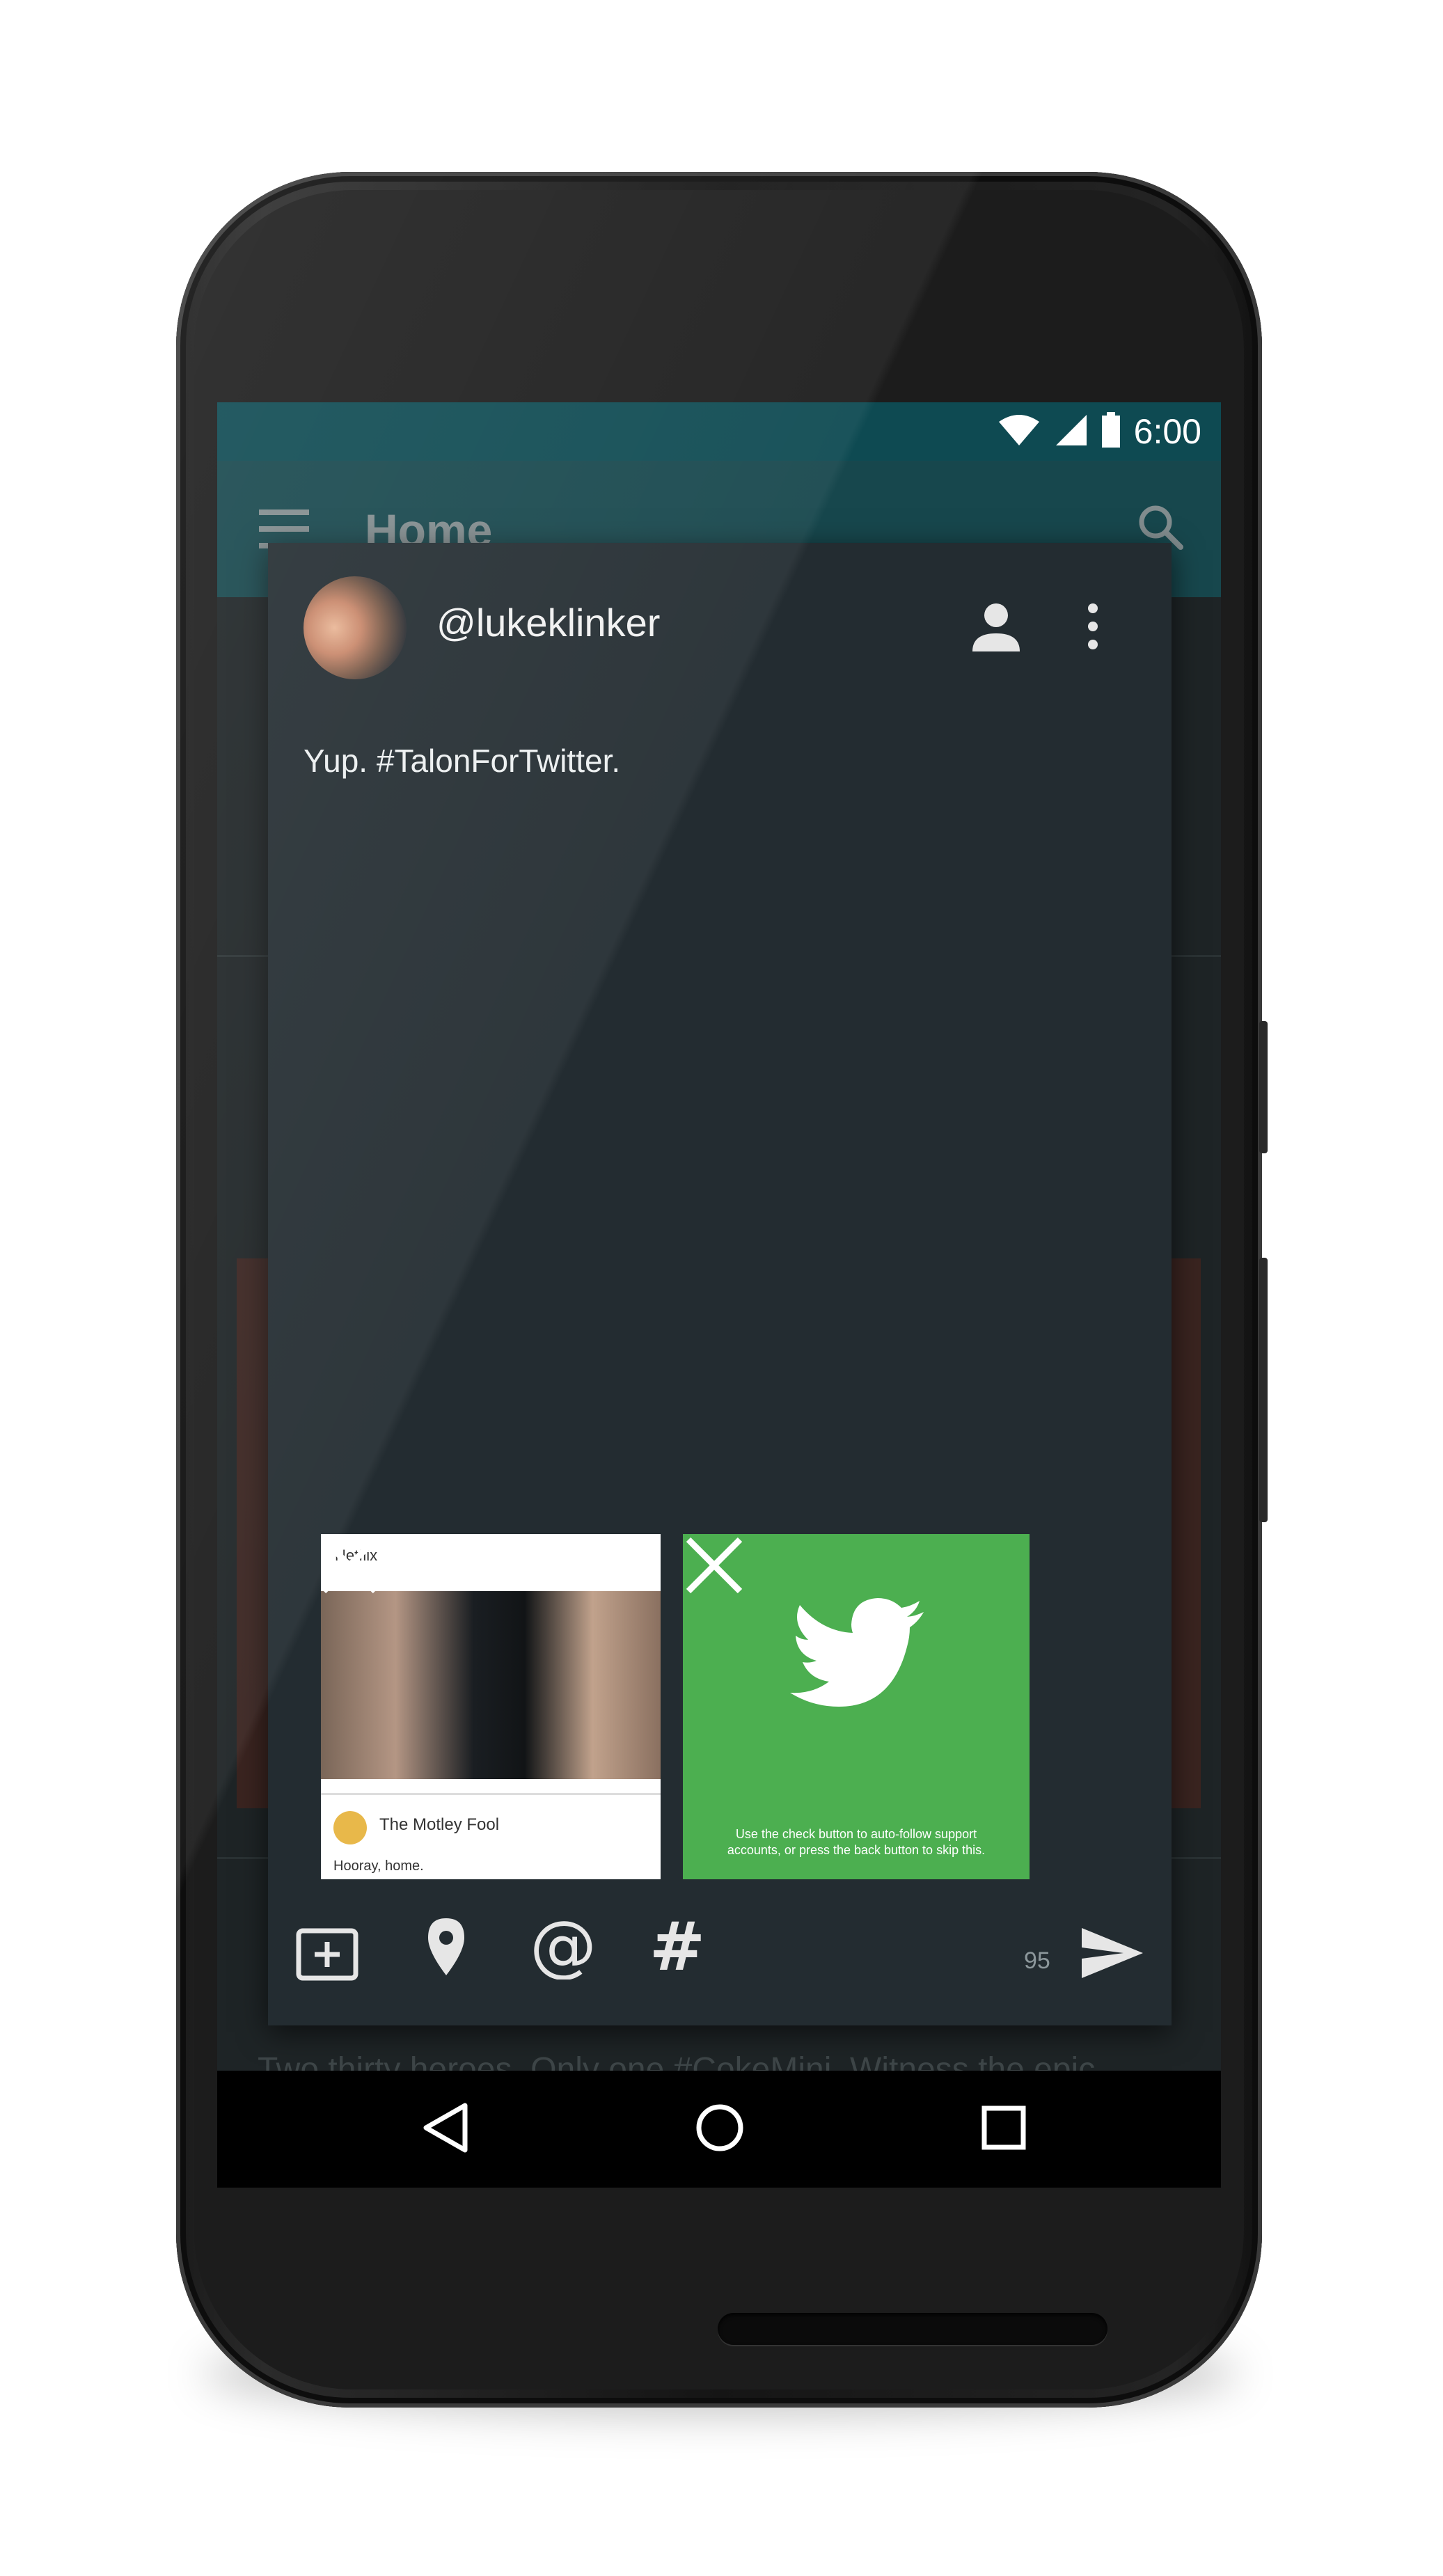 This screenshot has width=1443, height=2576. What do you see at coordinates (856, 1657) in the screenshot?
I see `twitter-bird-icon` at bounding box center [856, 1657].